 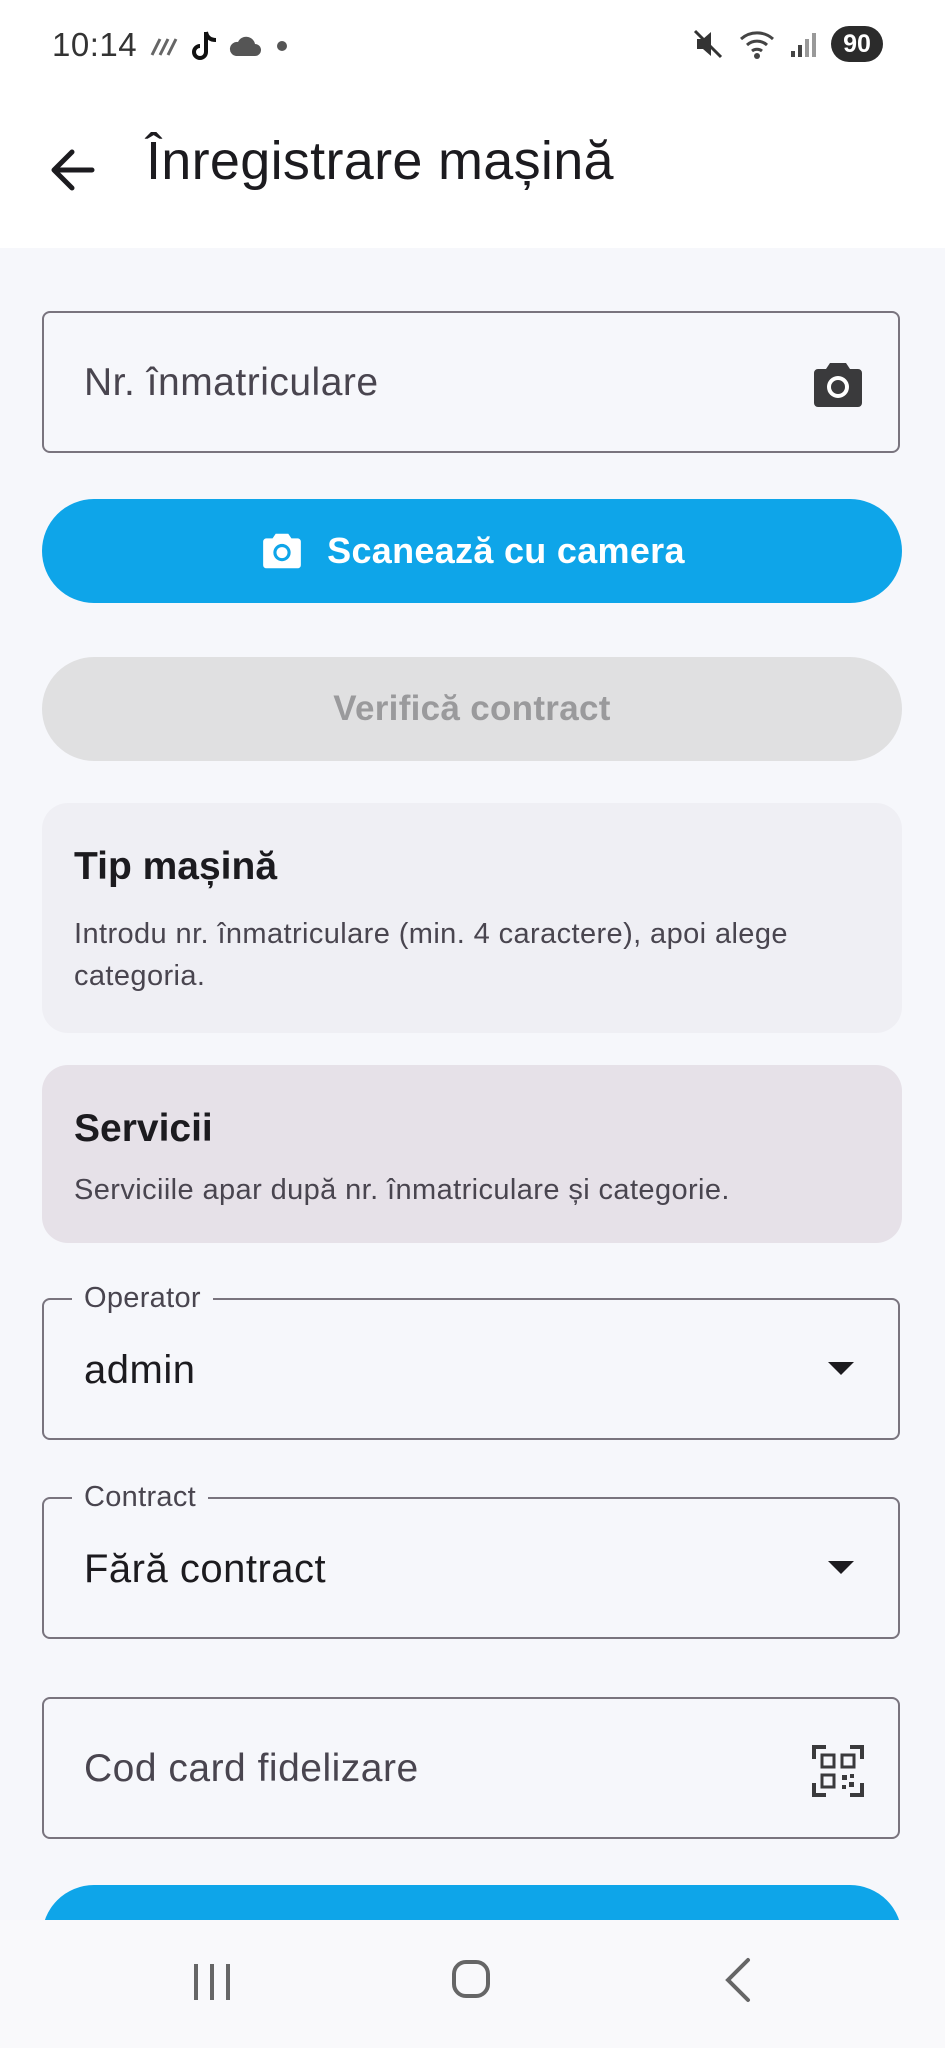 What do you see at coordinates (471, 382) in the screenshot?
I see `plate-number-field: Nr. înmatriculare` at bounding box center [471, 382].